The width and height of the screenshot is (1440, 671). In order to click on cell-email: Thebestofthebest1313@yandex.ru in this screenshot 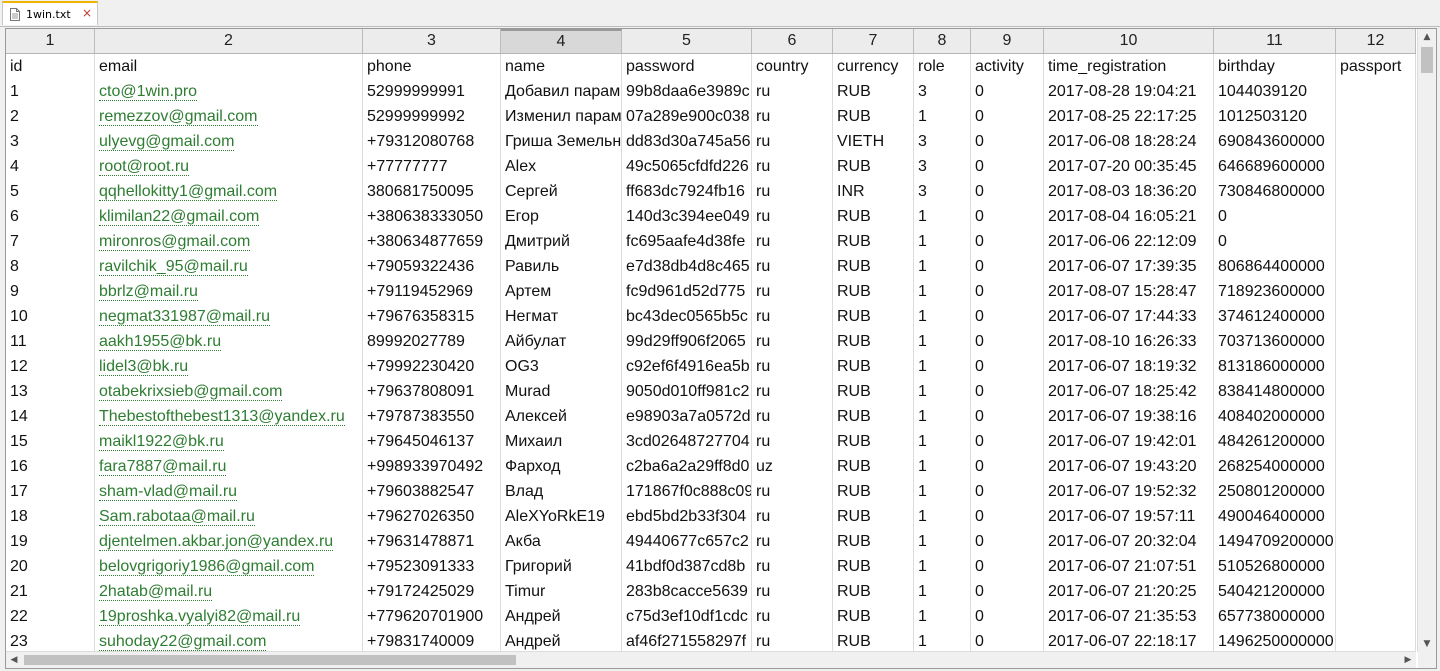, I will do `click(229, 416)`.